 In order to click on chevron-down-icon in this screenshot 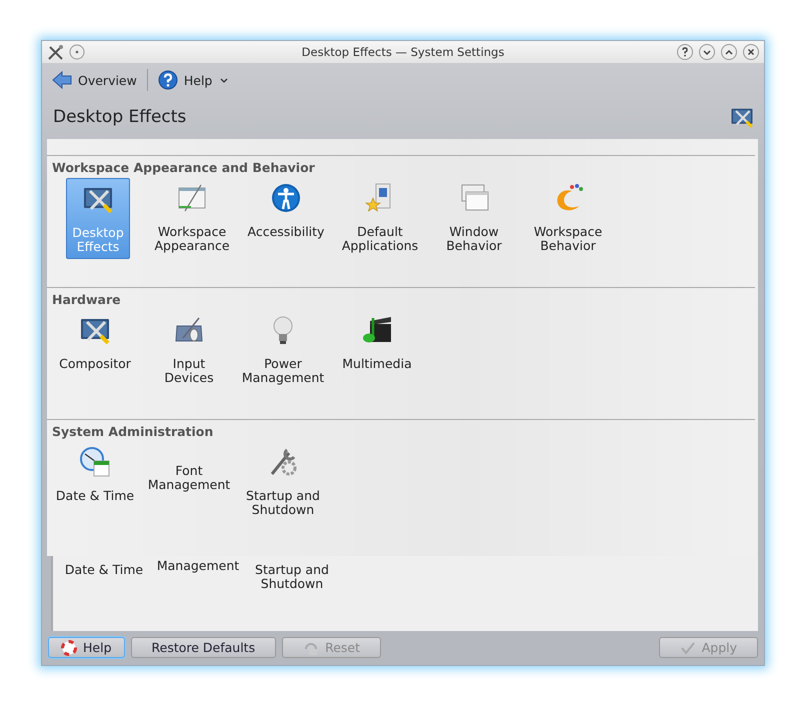, I will do `click(224, 80)`.